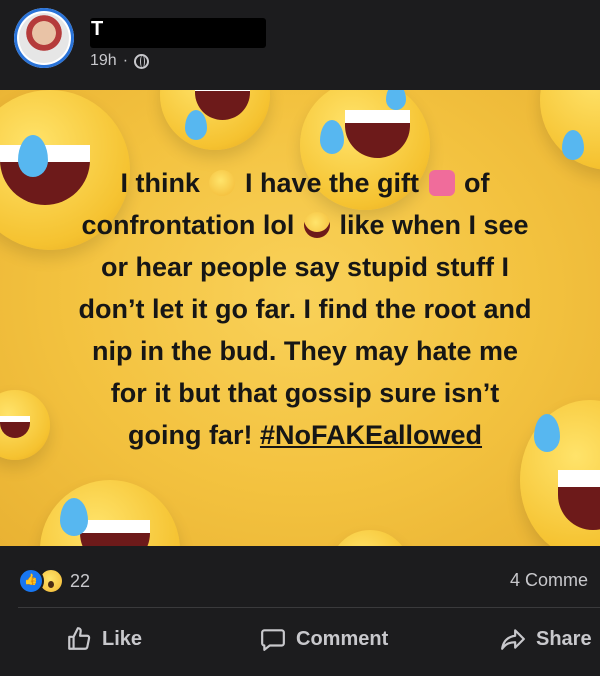 This screenshot has height=676, width=600. What do you see at coordinates (305, 351) in the screenshot?
I see `text-line: nip in the bud. They may hate me` at bounding box center [305, 351].